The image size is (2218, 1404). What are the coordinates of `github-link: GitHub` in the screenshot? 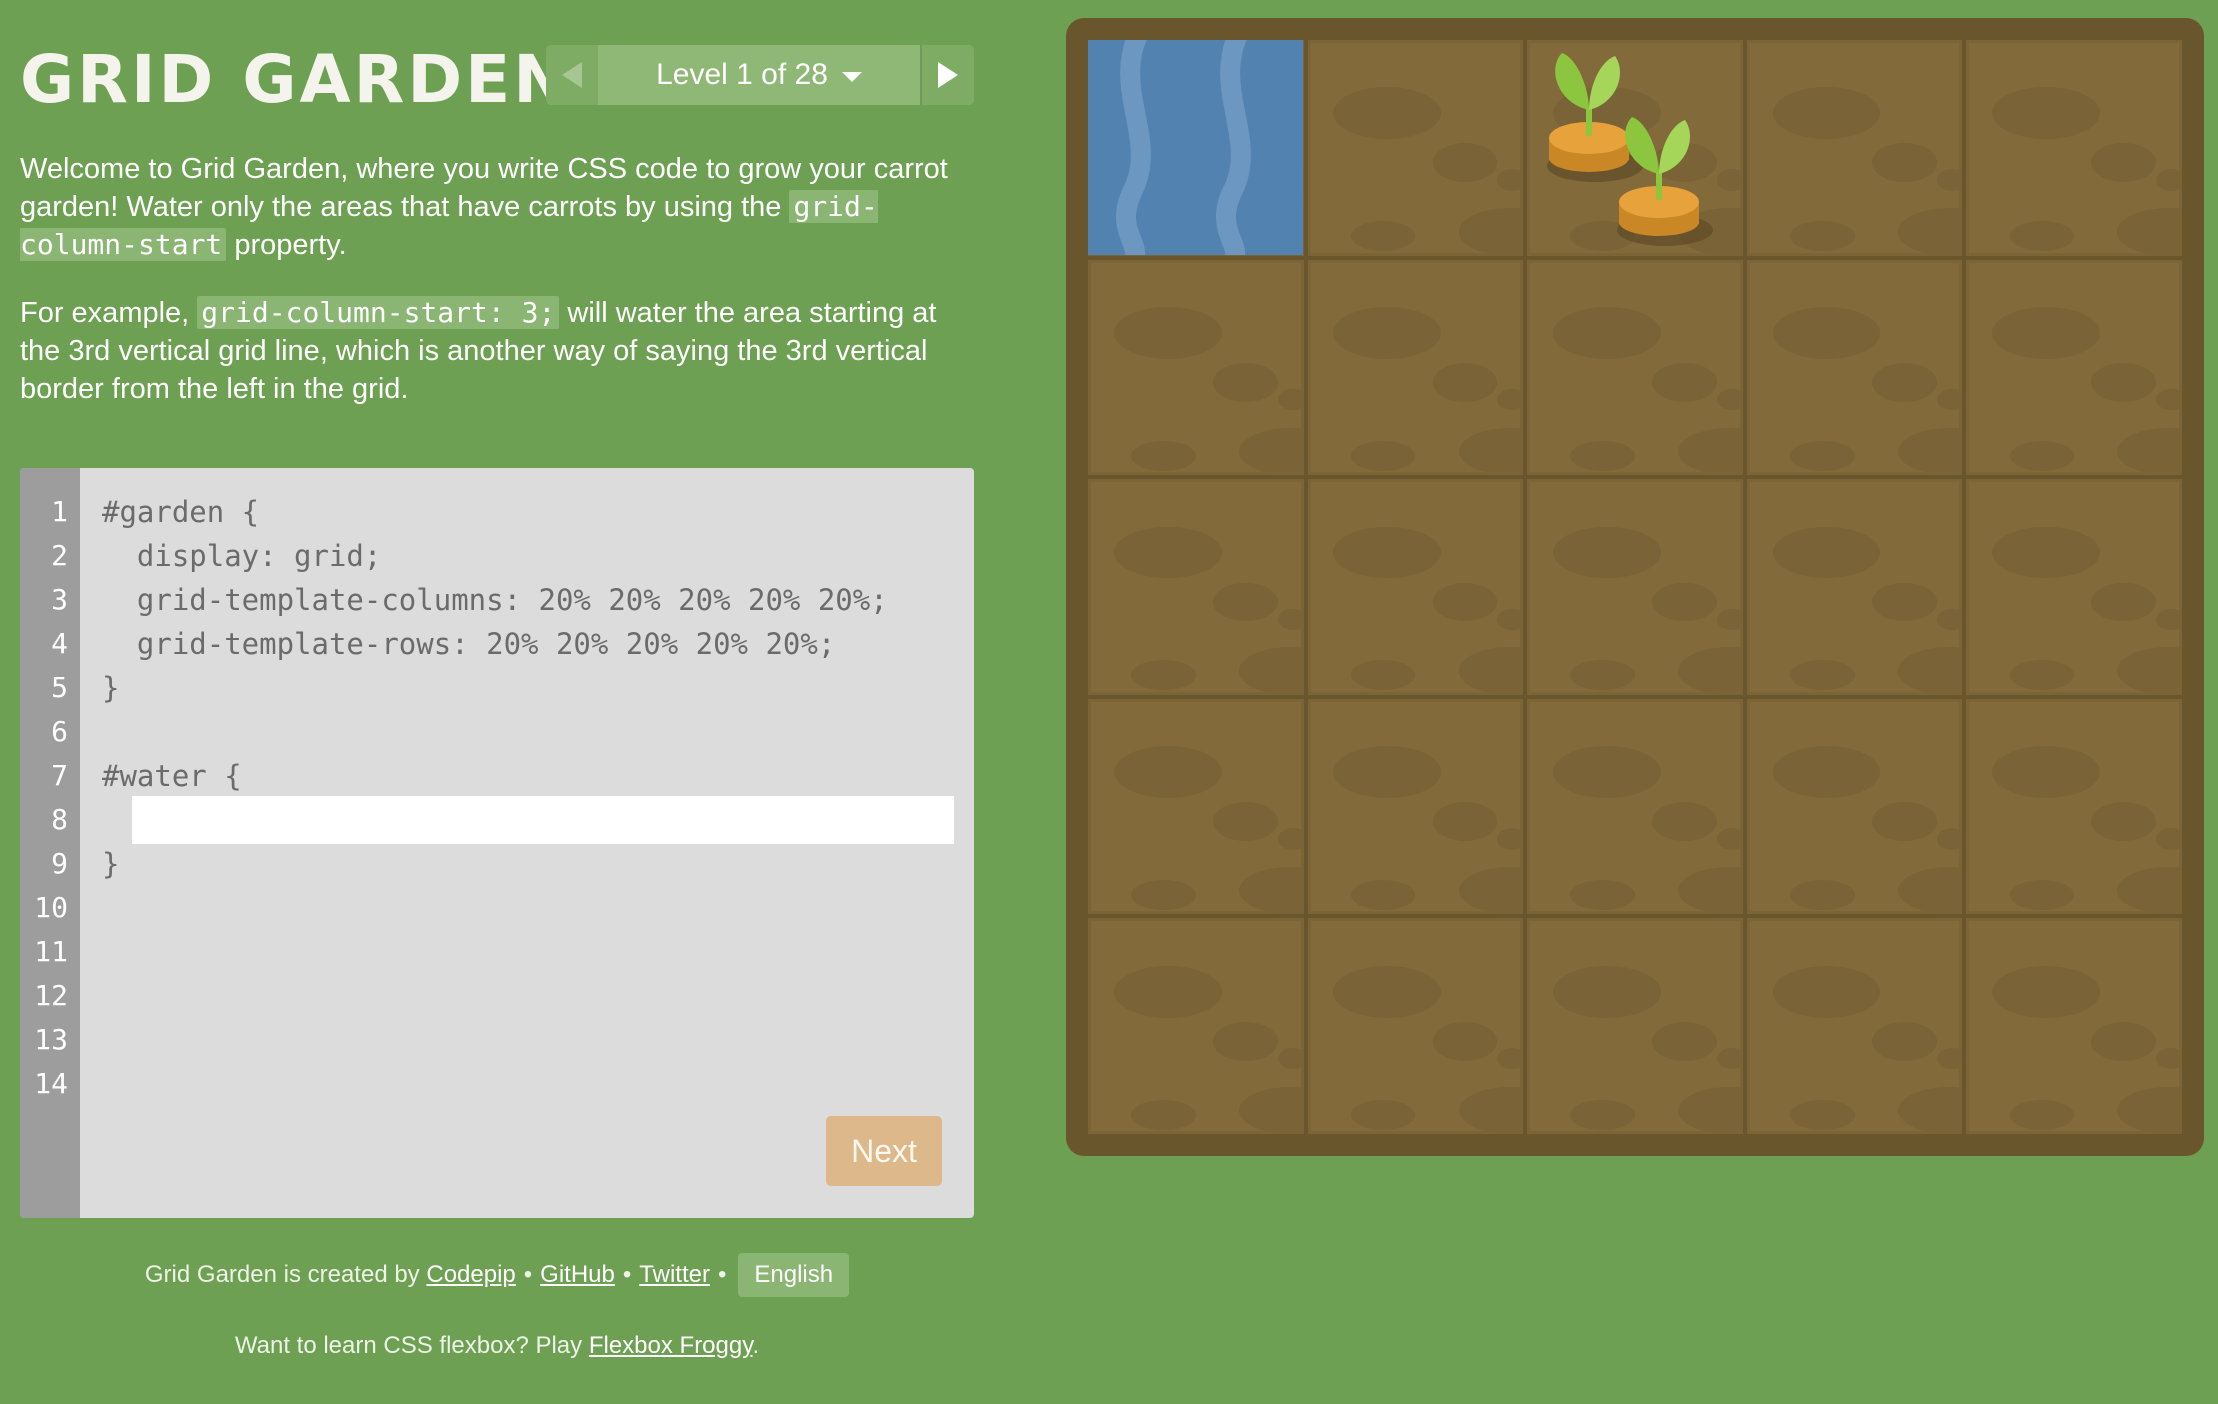 It's located at (577, 1274).